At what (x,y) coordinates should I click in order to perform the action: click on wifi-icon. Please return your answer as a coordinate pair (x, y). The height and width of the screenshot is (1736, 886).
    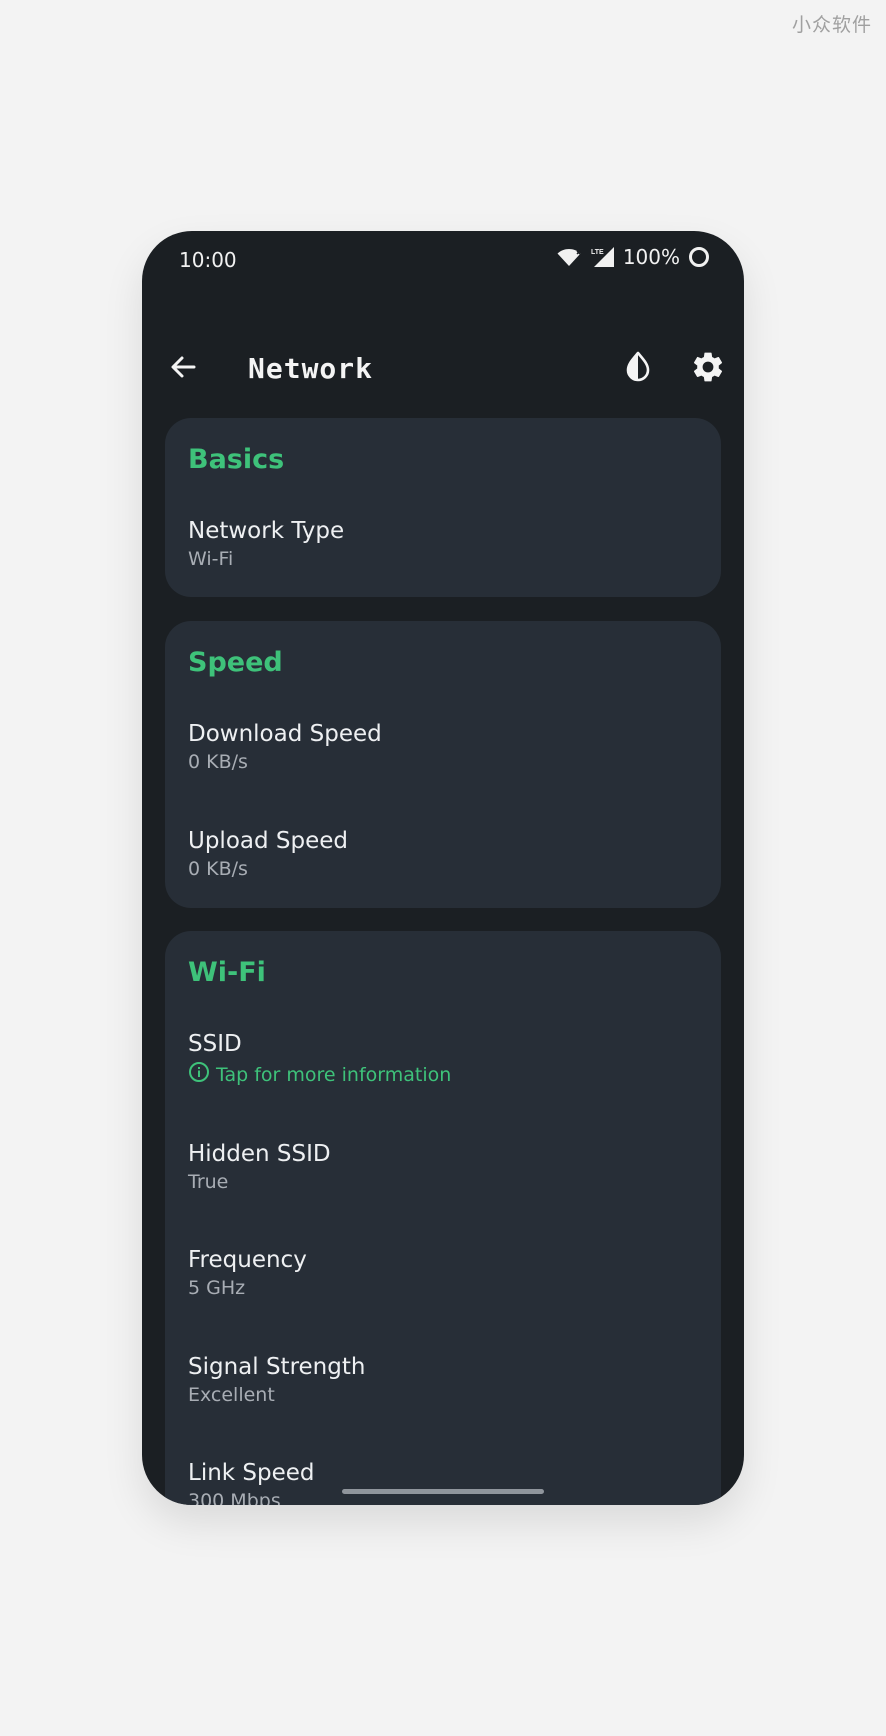
    Looking at the image, I should click on (569, 257).